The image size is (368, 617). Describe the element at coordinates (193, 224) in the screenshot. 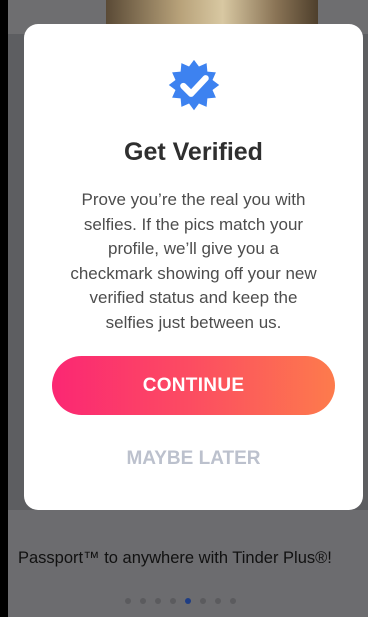

I see `description-line: selfies. If the pics match your` at that location.